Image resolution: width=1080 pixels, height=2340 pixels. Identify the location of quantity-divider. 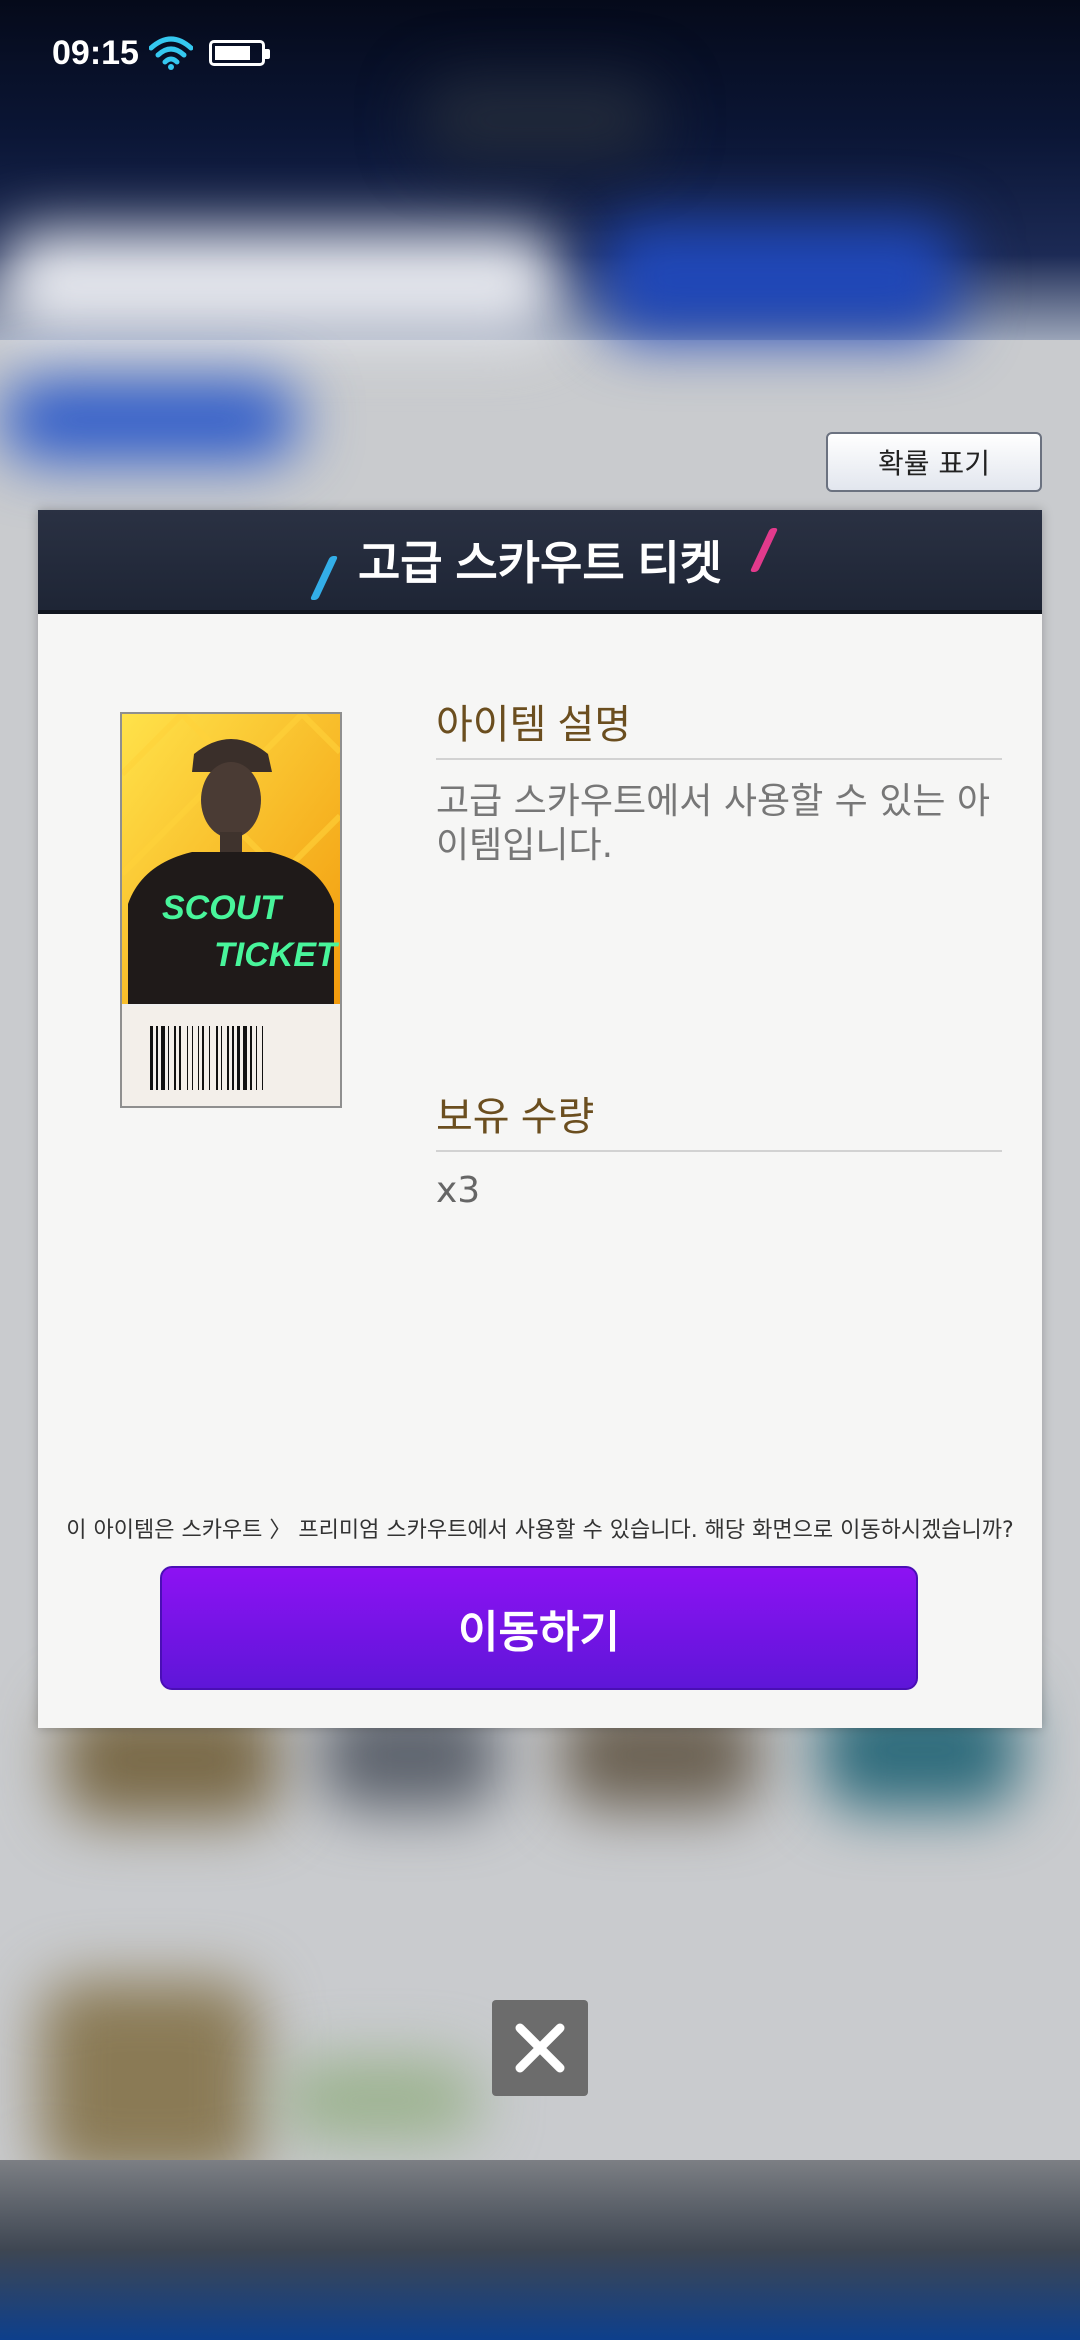
(719, 1151).